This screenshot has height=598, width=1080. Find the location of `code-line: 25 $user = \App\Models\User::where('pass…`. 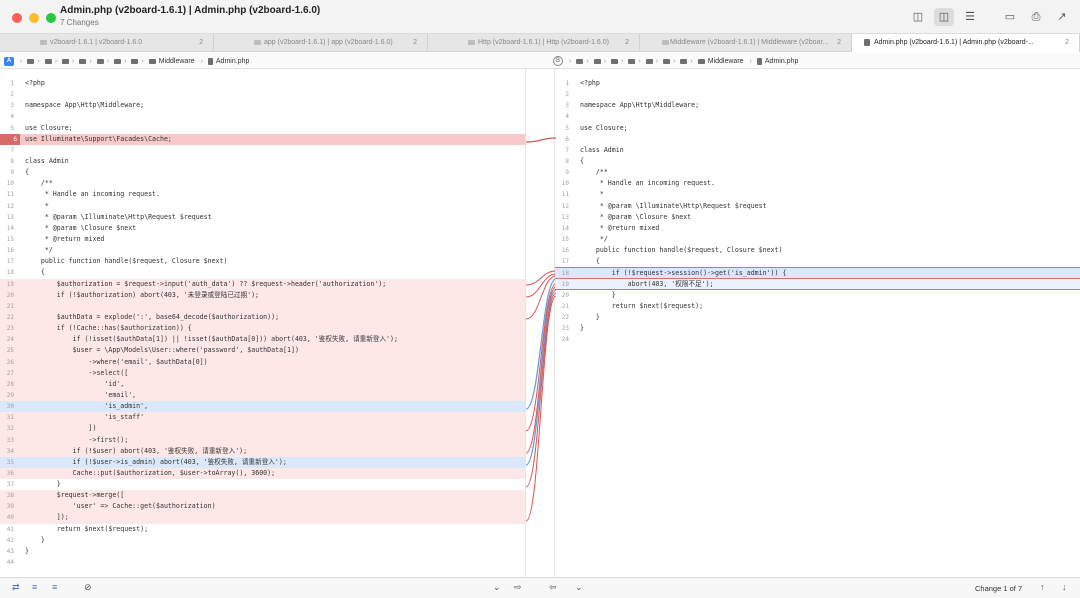

code-line: 25 $user = \App\Models\User::where('pass… is located at coordinates (262, 351).